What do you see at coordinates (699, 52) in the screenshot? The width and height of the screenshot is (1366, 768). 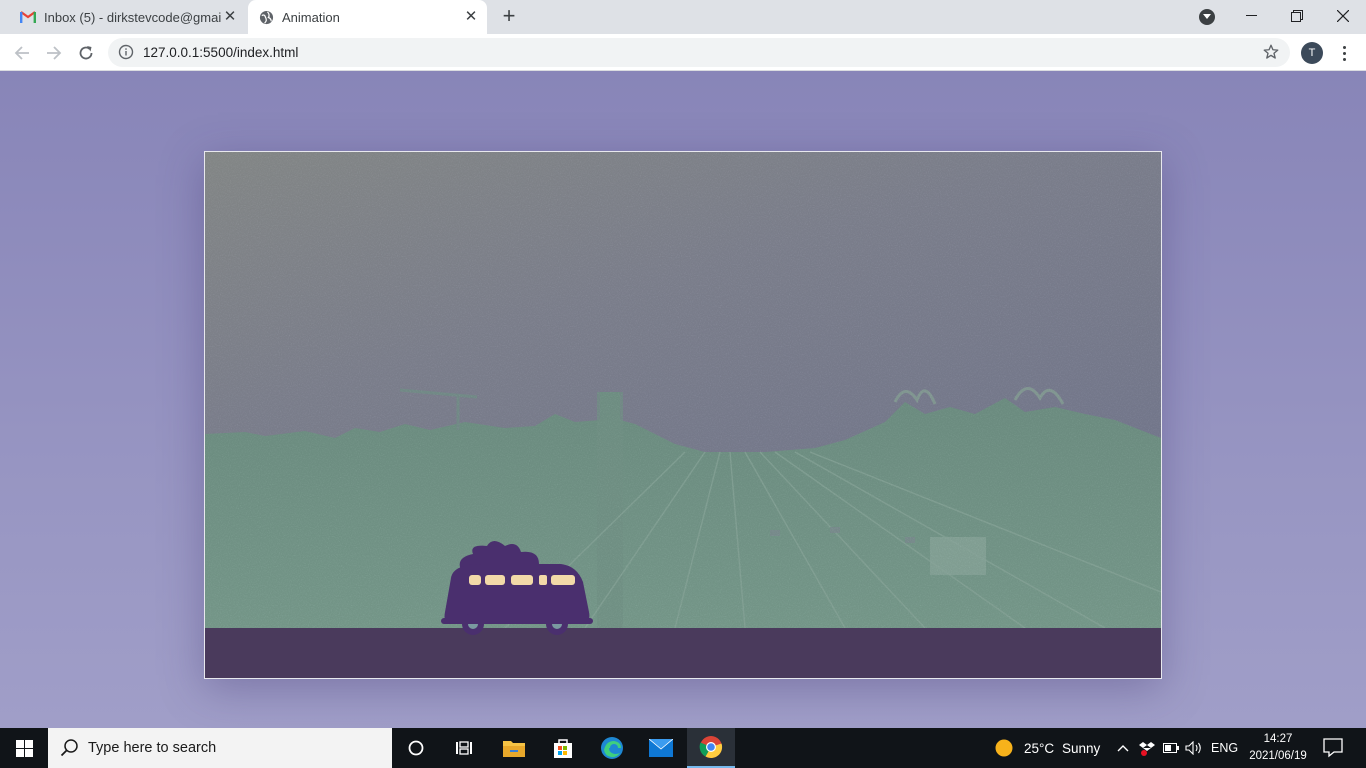 I see `address-bar: 127.0.0.1:5500/index.html` at bounding box center [699, 52].